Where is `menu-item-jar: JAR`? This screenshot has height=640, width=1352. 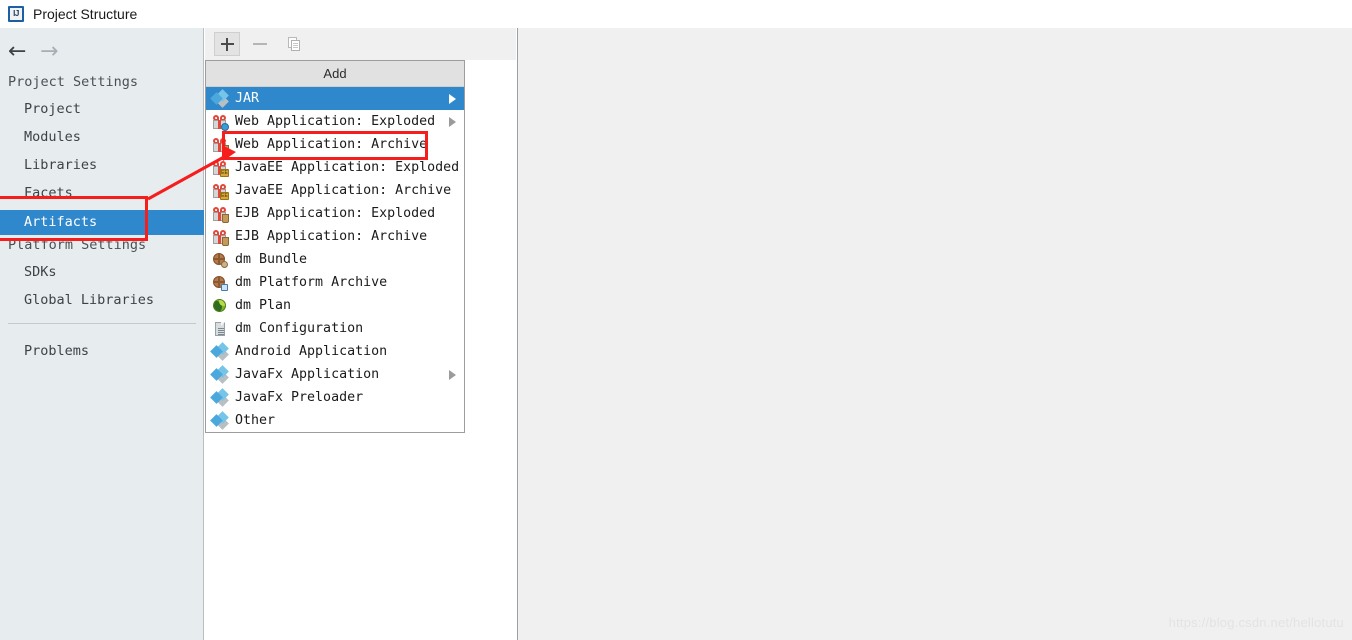
menu-item-jar: JAR is located at coordinates (335, 98).